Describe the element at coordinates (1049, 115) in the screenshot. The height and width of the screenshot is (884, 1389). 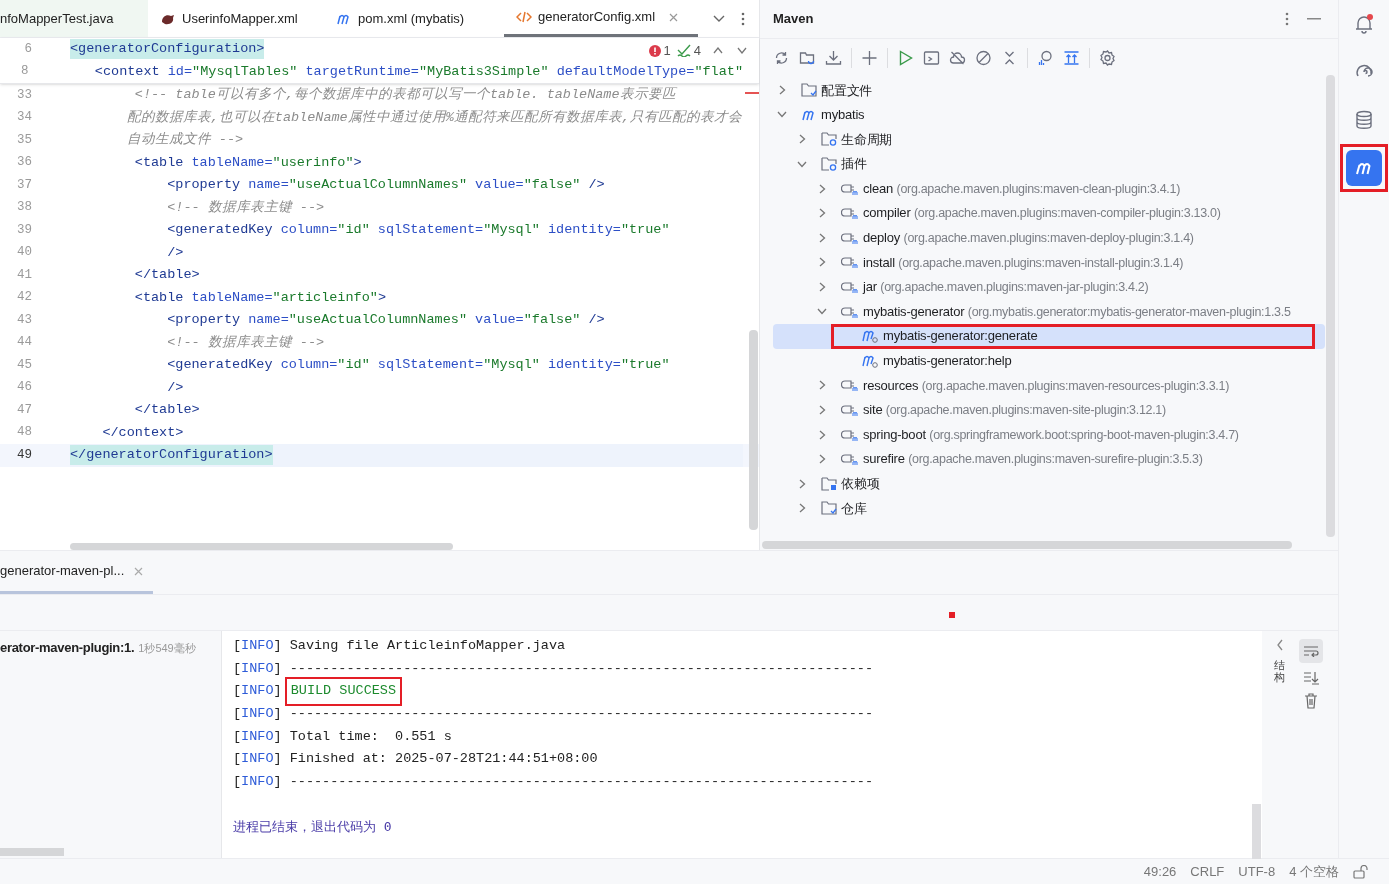
I see `tree-item: mybatis` at that location.